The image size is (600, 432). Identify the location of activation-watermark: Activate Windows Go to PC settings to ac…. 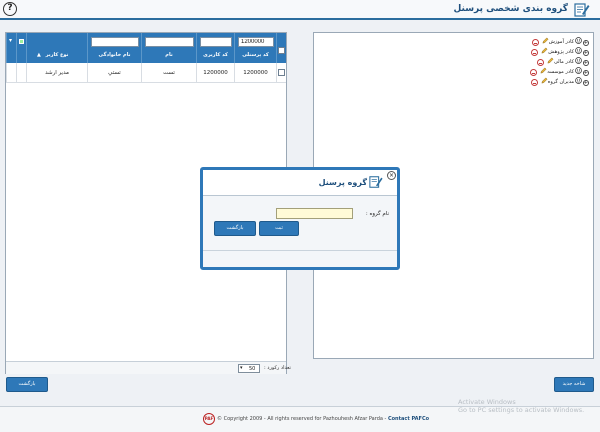
(521, 406).